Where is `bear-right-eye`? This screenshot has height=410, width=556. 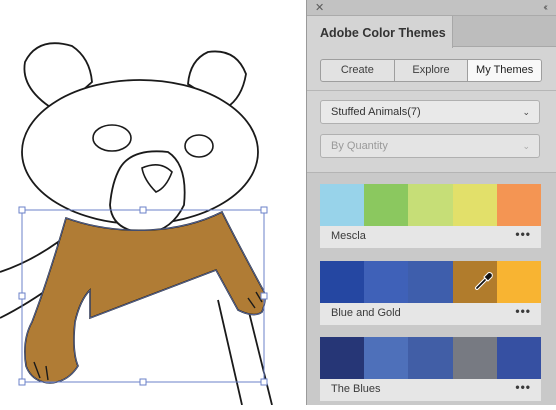
bear-right-eye is located at coordinates (199, 146).